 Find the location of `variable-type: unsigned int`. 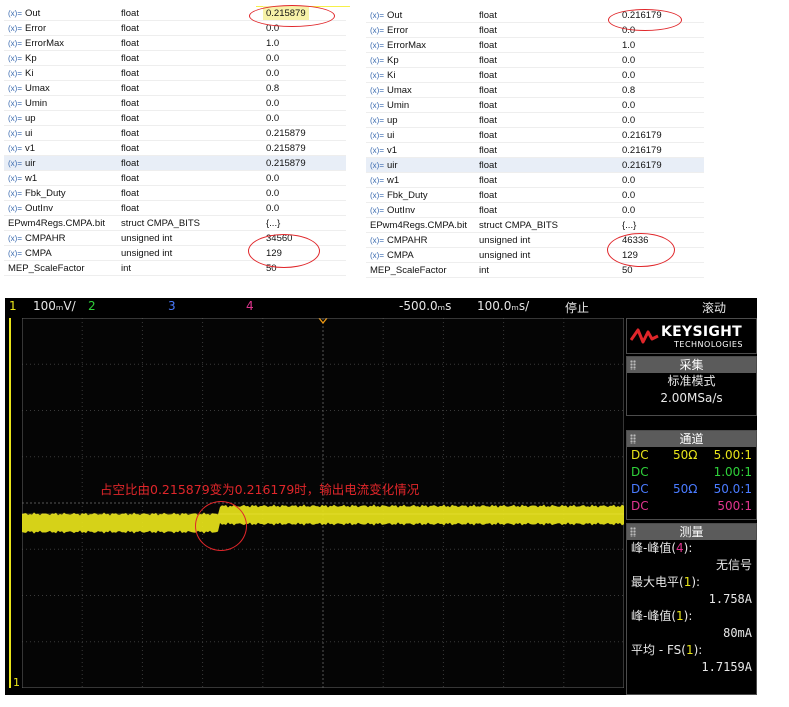

variable-type: unsigned int is located at coordinates (147, 238).